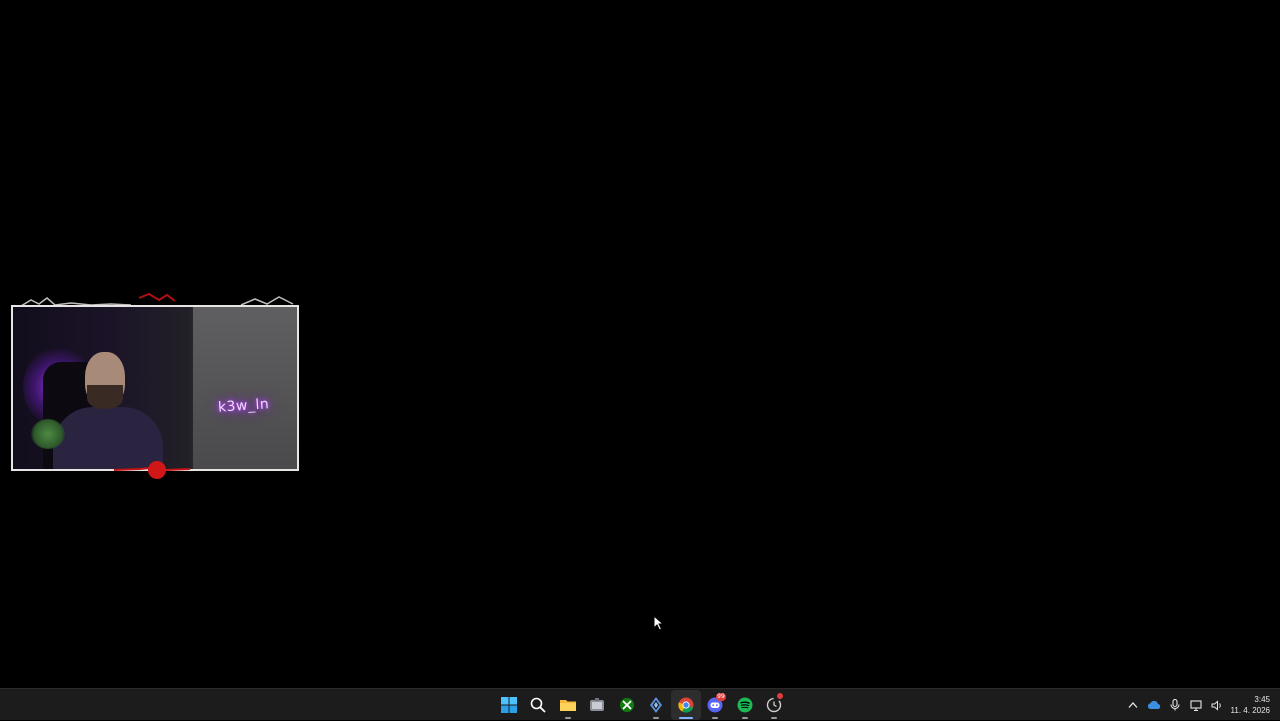 Image resolution: width=1280 pixels, height=721 pixels. Describe the element at coordinates (1262, 699) in the screenshot. I see `clock-time: 3:45` at that location.